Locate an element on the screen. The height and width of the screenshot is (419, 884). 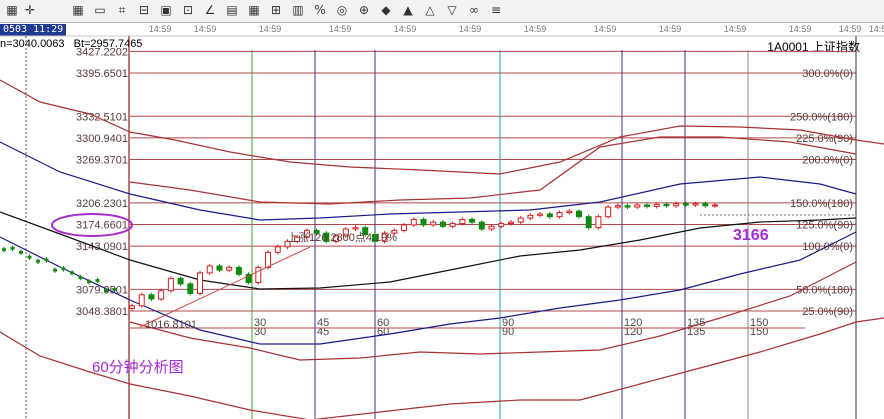
price-level-label: 3427.2202 is located at coordinates (102, 52).